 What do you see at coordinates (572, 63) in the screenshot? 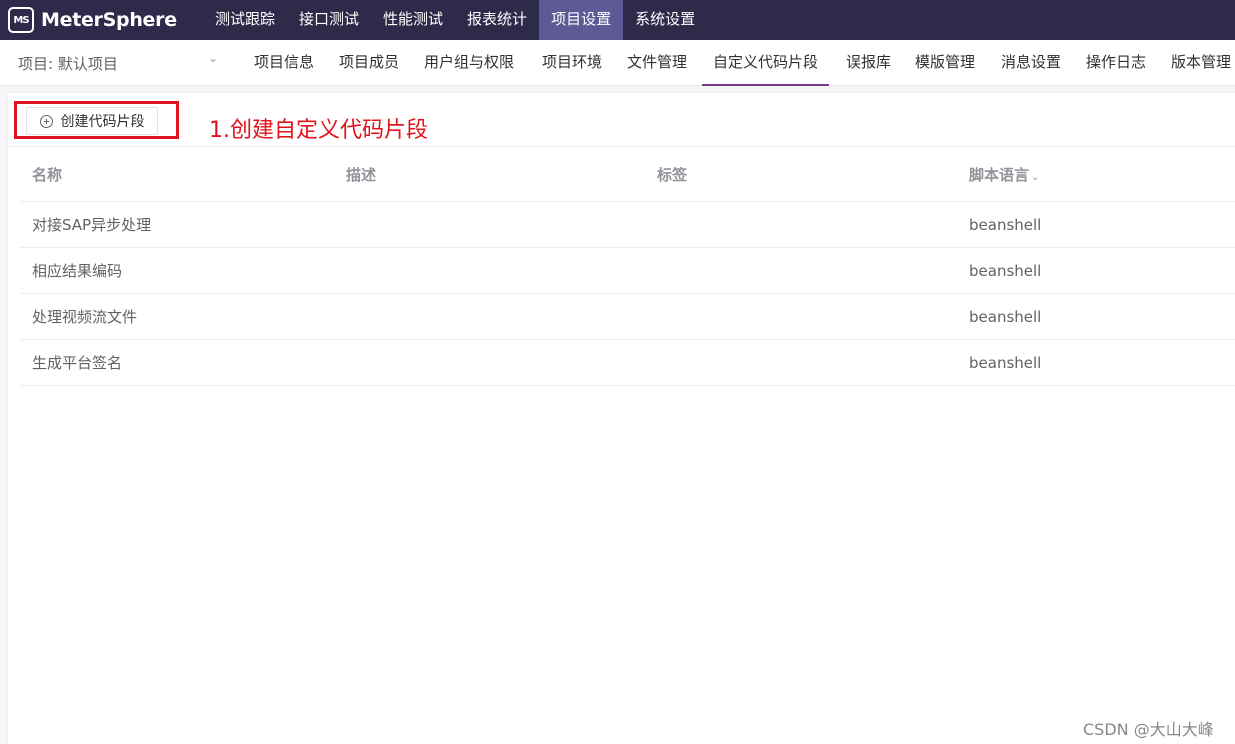
I see `tab-environments: 项目环境` at bounding box center [572, 63].